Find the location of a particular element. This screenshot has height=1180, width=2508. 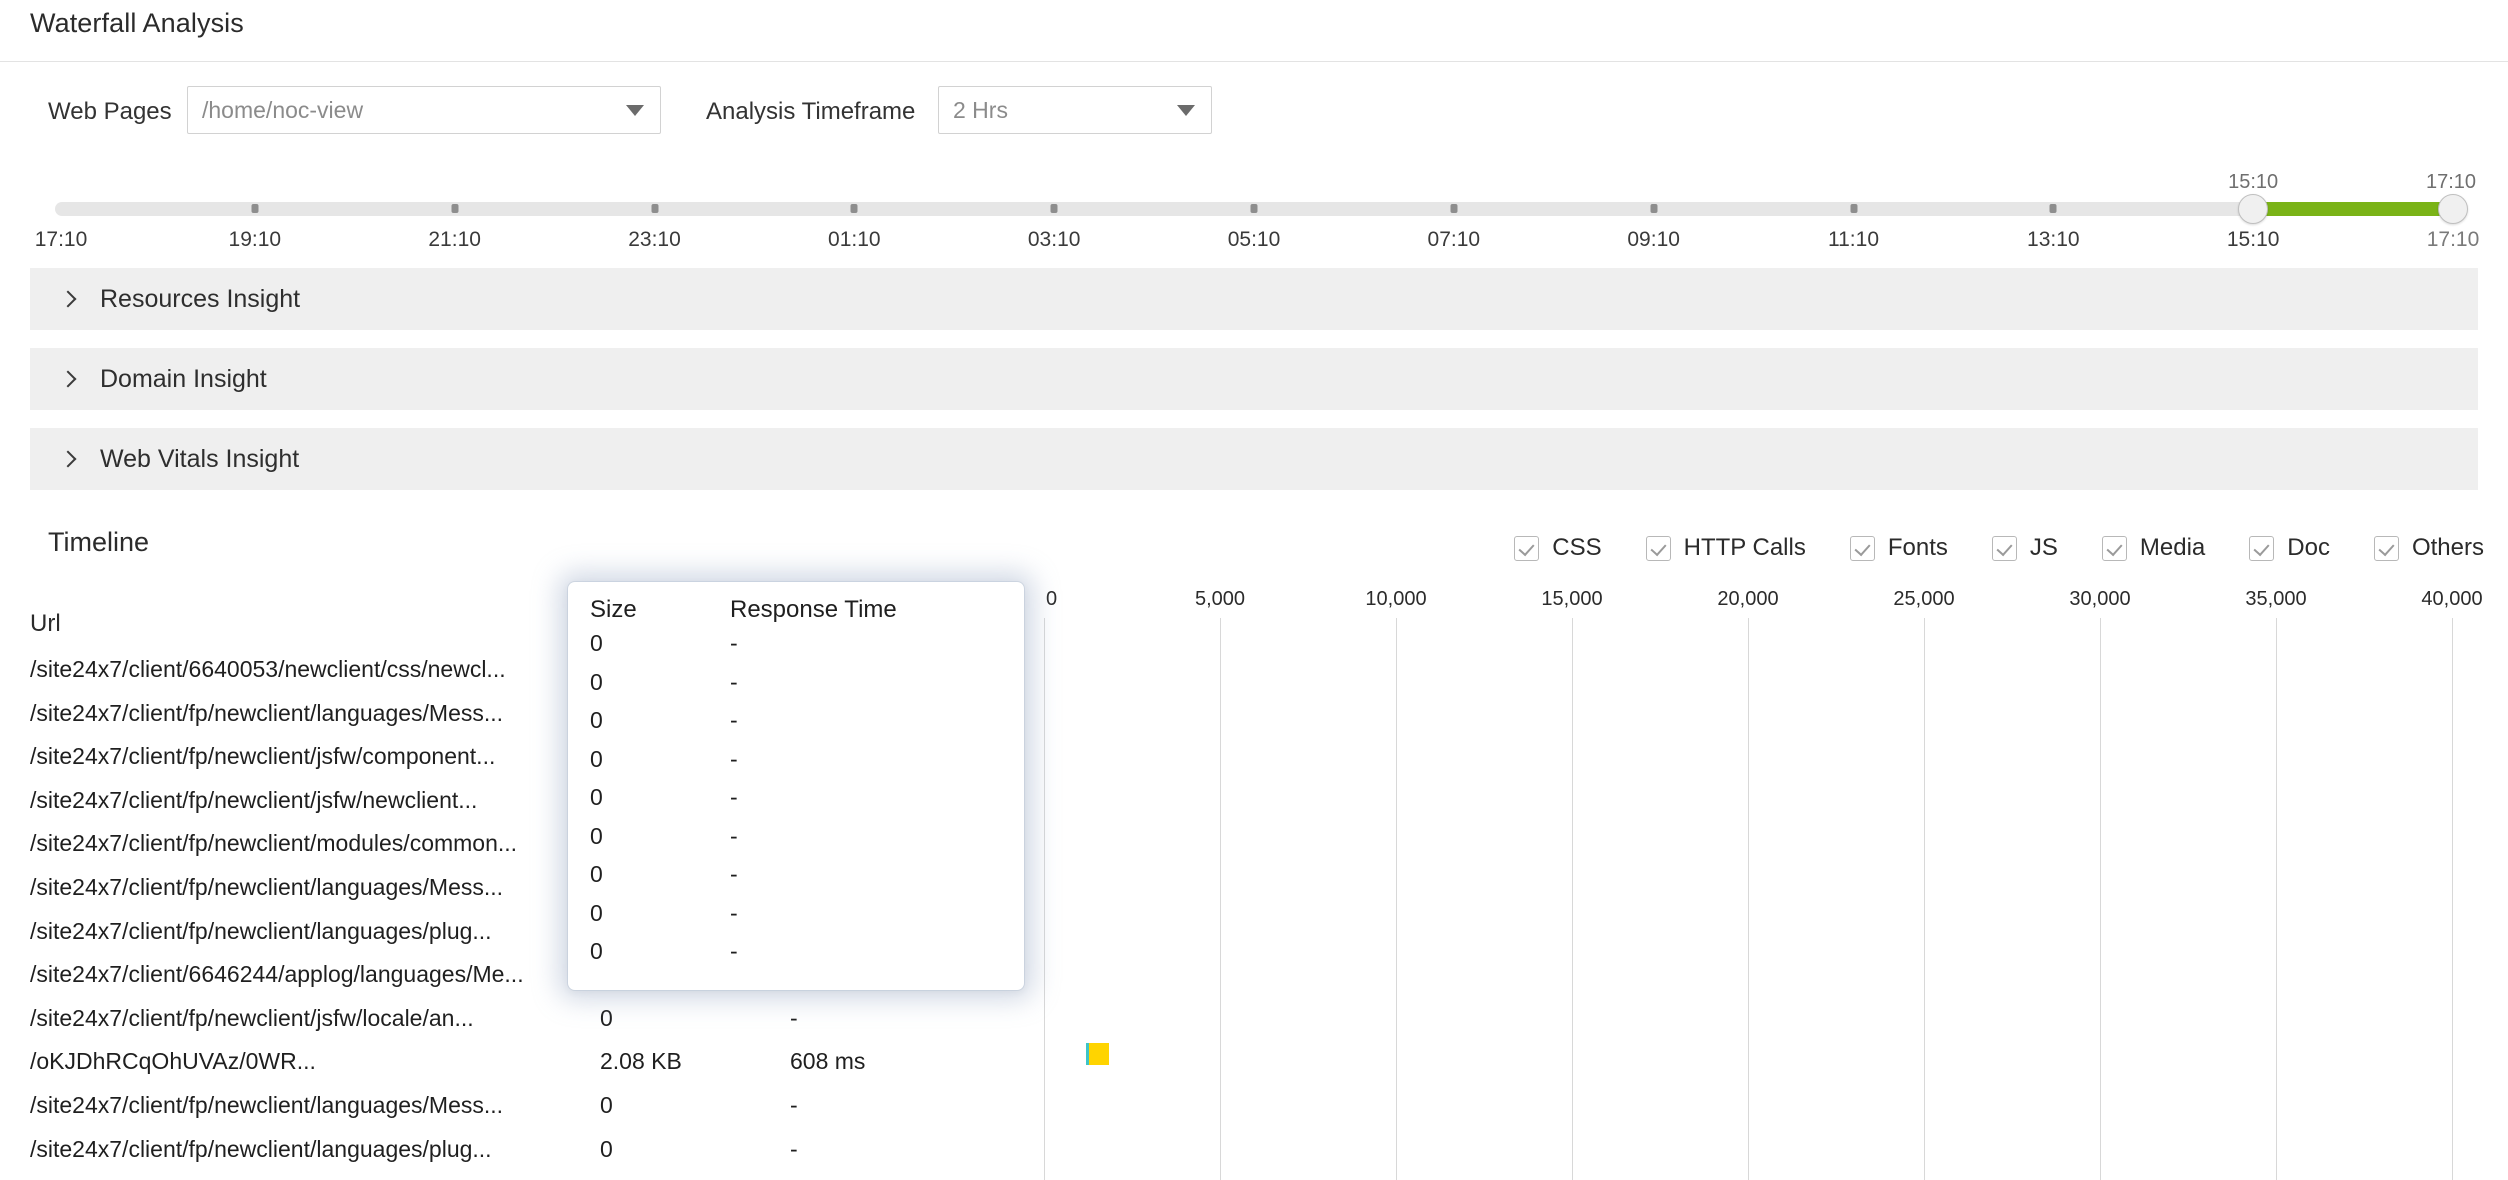

legend-filter-http-calls: HTTP Calls is located at coordinates (1725, 548).